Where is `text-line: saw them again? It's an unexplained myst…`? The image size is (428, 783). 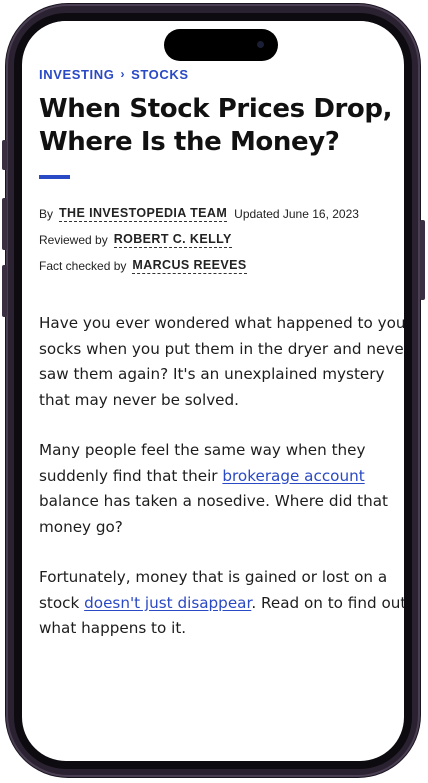
text-line: saw them again? It's an unexplained myst… is located at coordinates (212, 374).